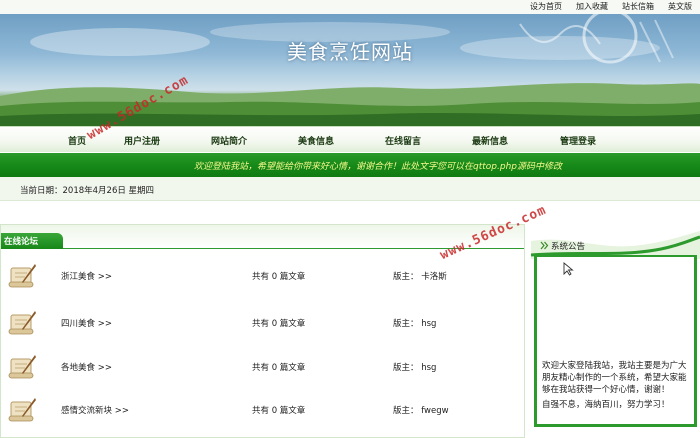 This screenshot has height=438, width=700. Describe the element at coordinates (546, 6) in the screenshot. I see `set-homepage-link: 设为首页` at that location.